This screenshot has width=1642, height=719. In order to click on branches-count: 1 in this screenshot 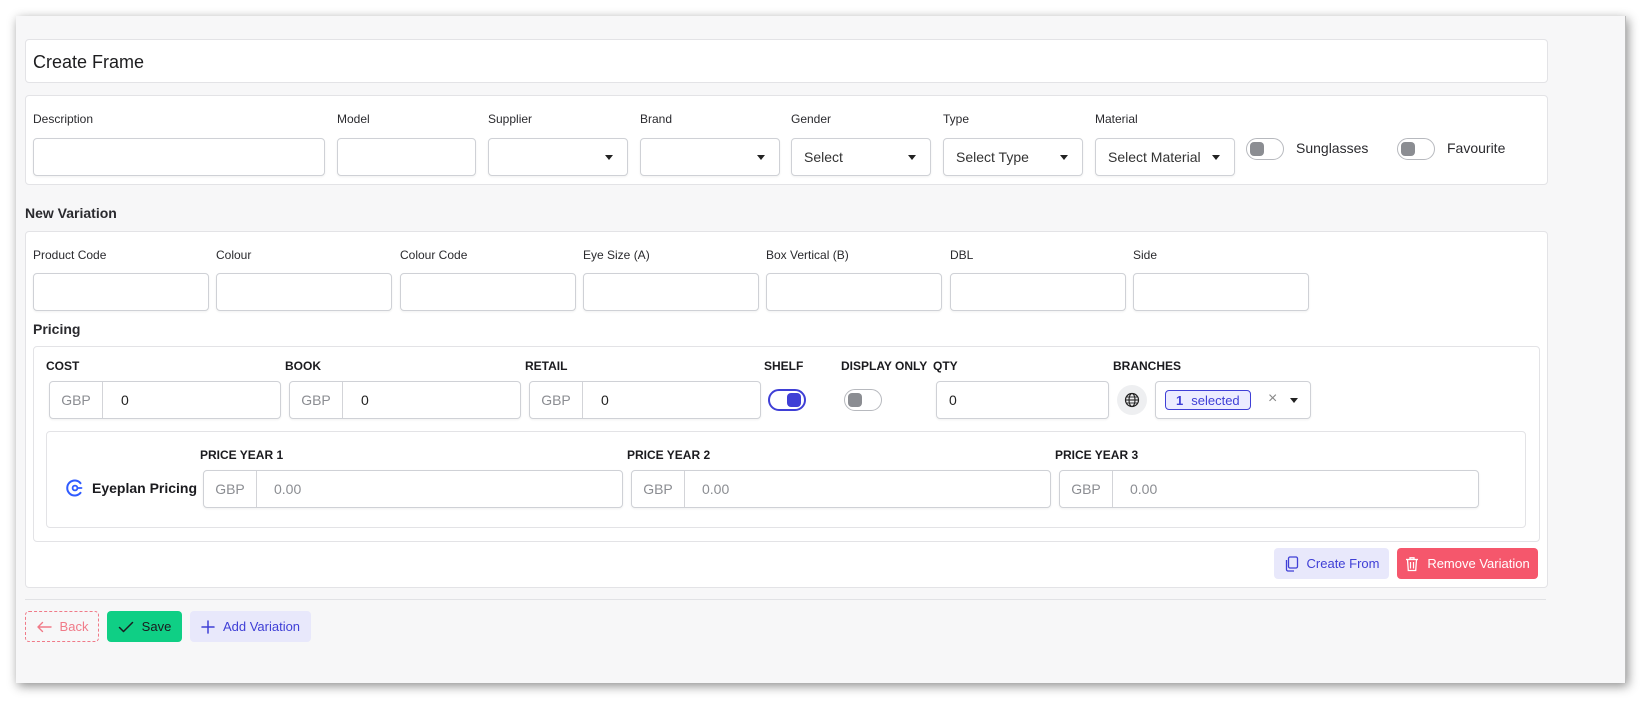, I will do `click(1180, 400)`.